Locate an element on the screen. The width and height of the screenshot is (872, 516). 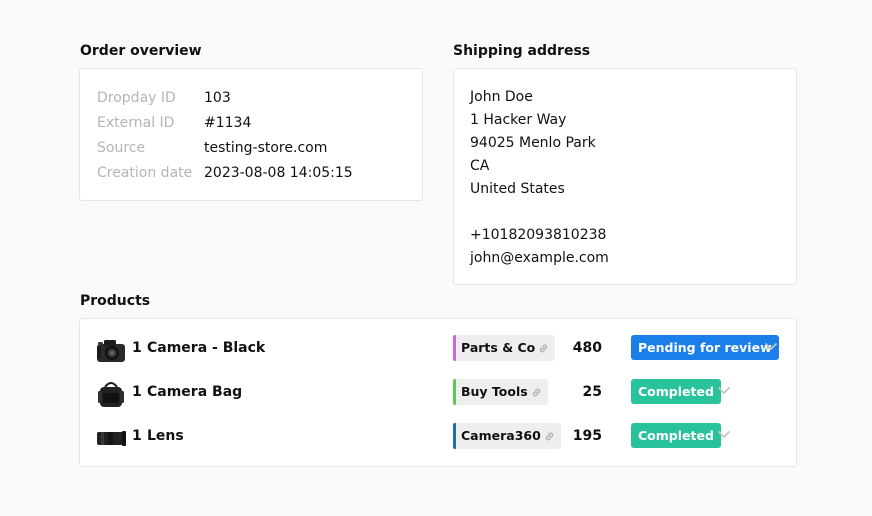
order-overview-title: Order overview is located at coordinates (141, 51).